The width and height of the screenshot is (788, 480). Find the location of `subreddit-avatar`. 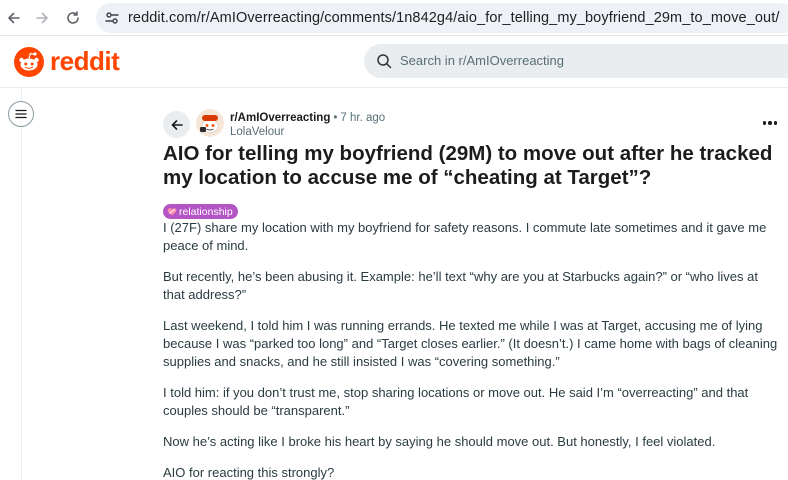

subreddit-avatar is located at coordinates (210, 123).